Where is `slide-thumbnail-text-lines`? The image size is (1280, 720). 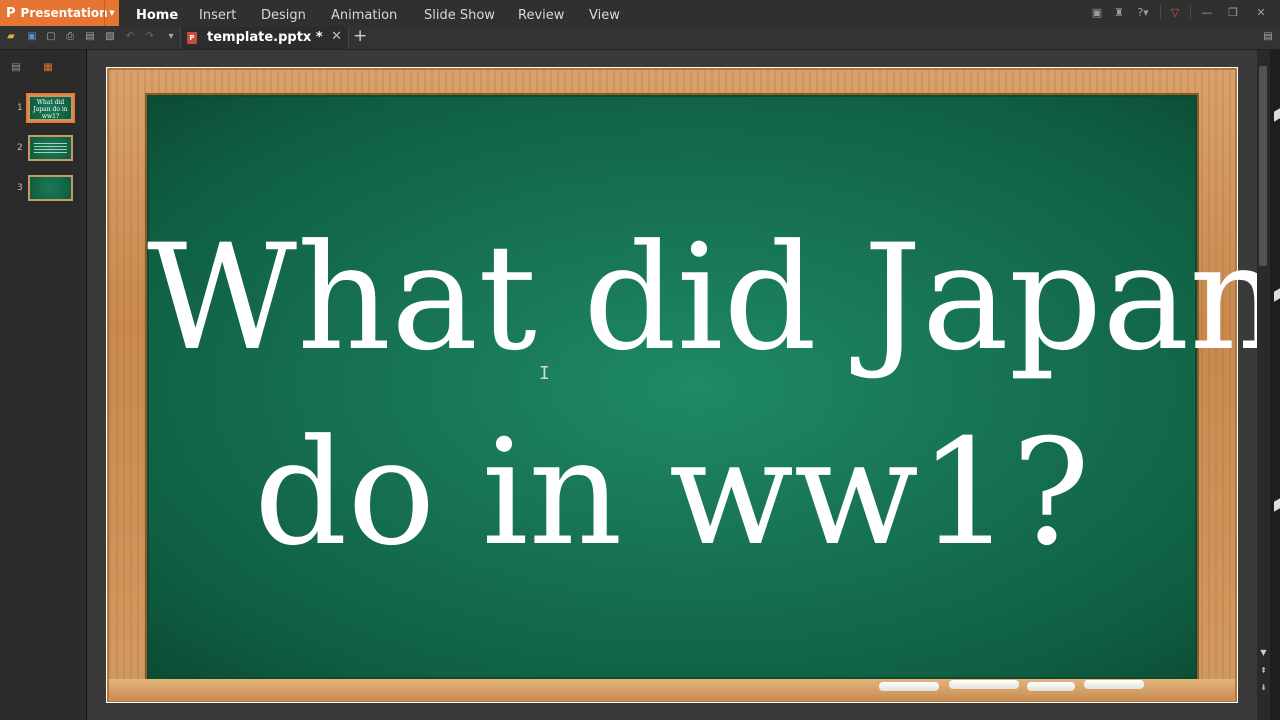
slide-thumbnail-text-lines is located at coordinates (50, 148).